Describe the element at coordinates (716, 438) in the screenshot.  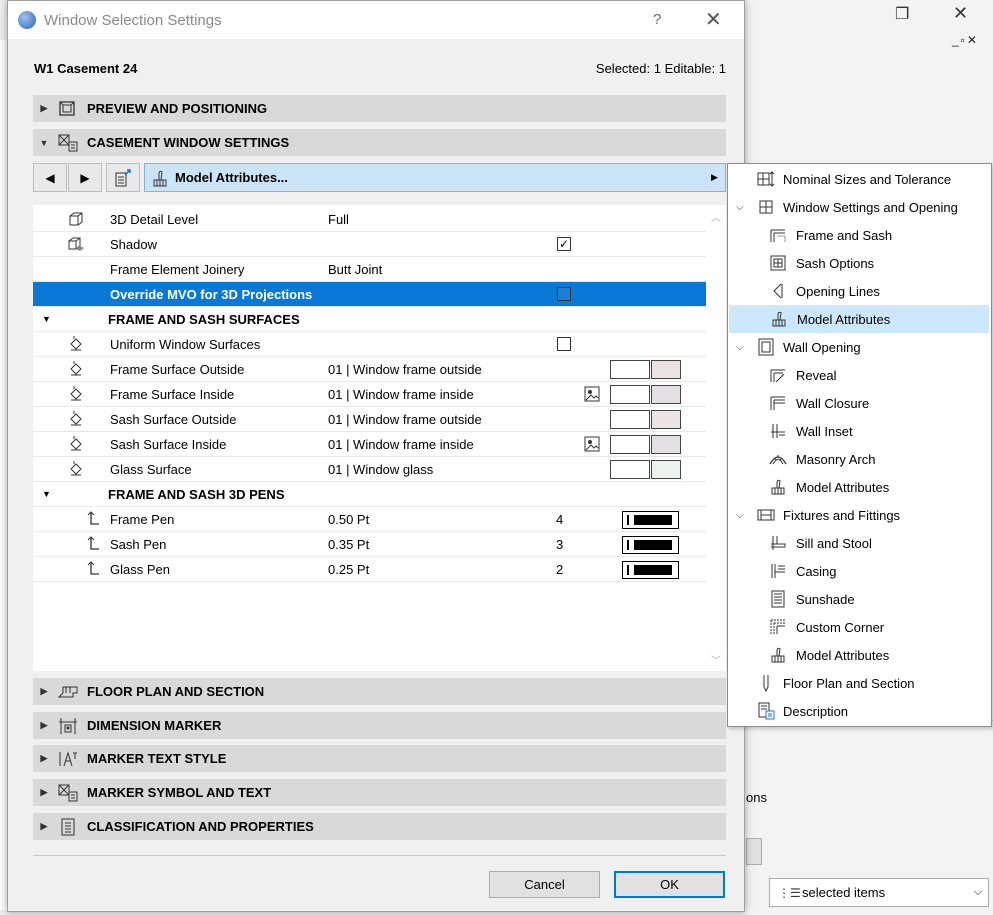
I see `grid-scrollbar: ︿ ﹀` at that location.